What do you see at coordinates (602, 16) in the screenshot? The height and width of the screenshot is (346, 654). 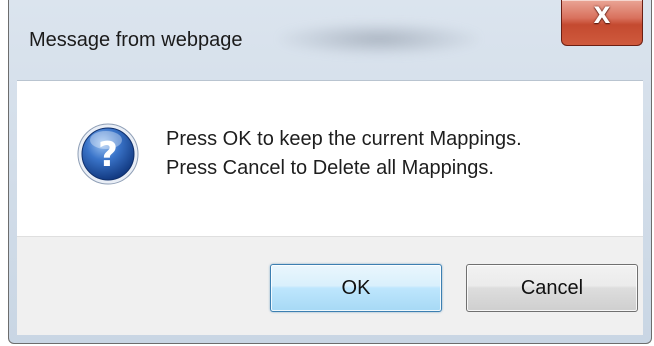 I see `close-icon: X` at bounding box center [602, 16].